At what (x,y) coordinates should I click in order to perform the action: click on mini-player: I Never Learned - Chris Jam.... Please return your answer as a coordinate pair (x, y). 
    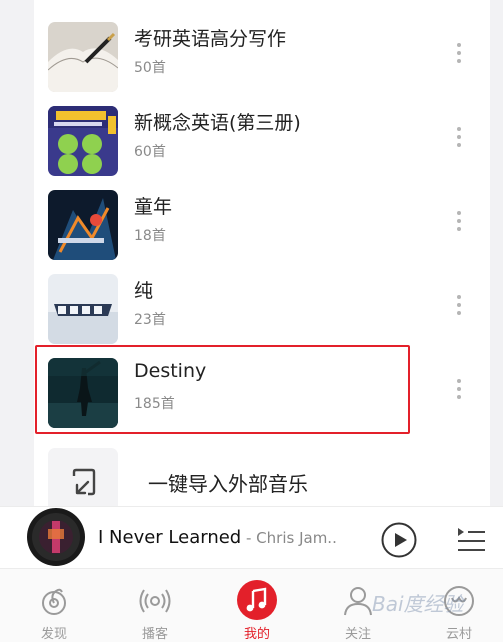
    Looking at the image, I should click on (251, 537).